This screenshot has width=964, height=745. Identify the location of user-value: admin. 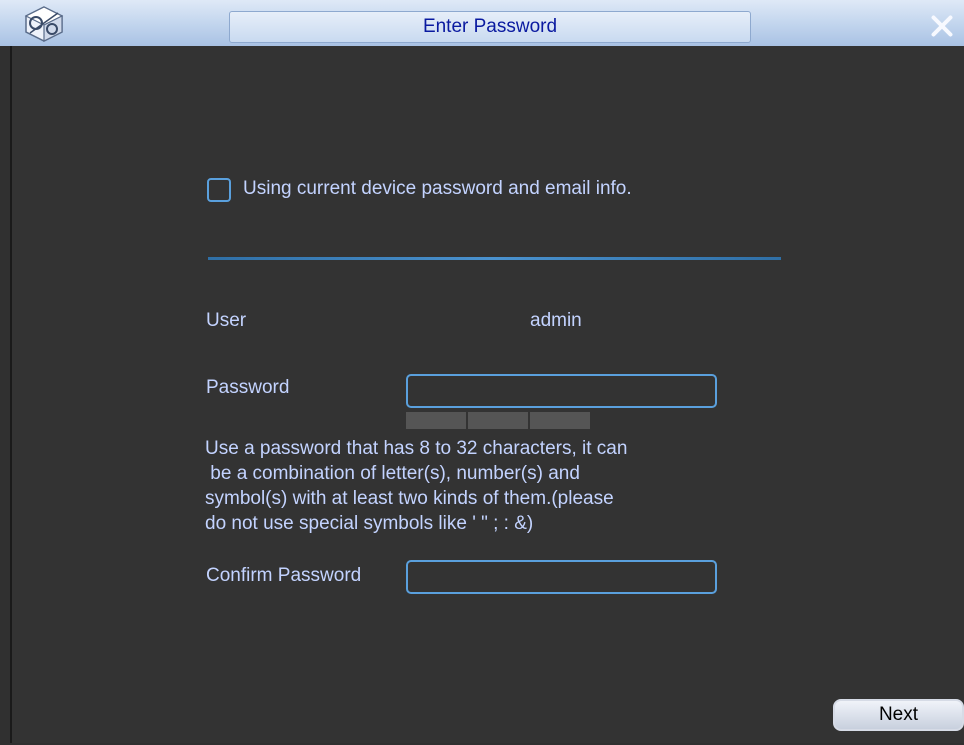
(556, 320).